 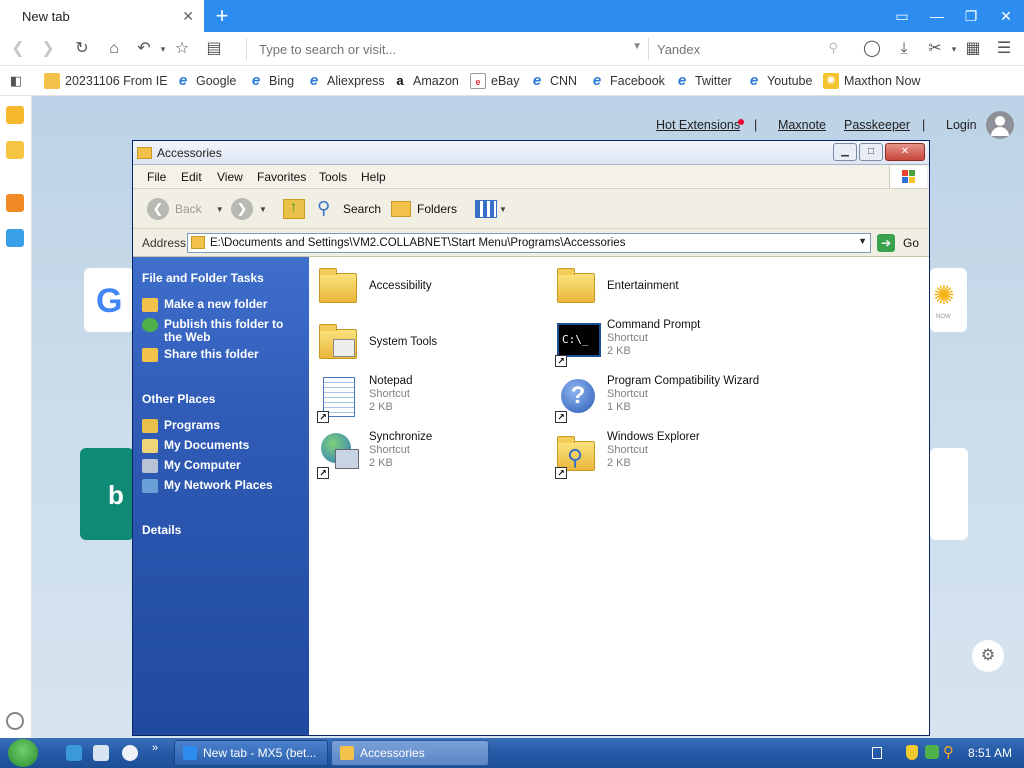 I want to click on maxnote-link: Maxnote, so click(x=802, y=125).